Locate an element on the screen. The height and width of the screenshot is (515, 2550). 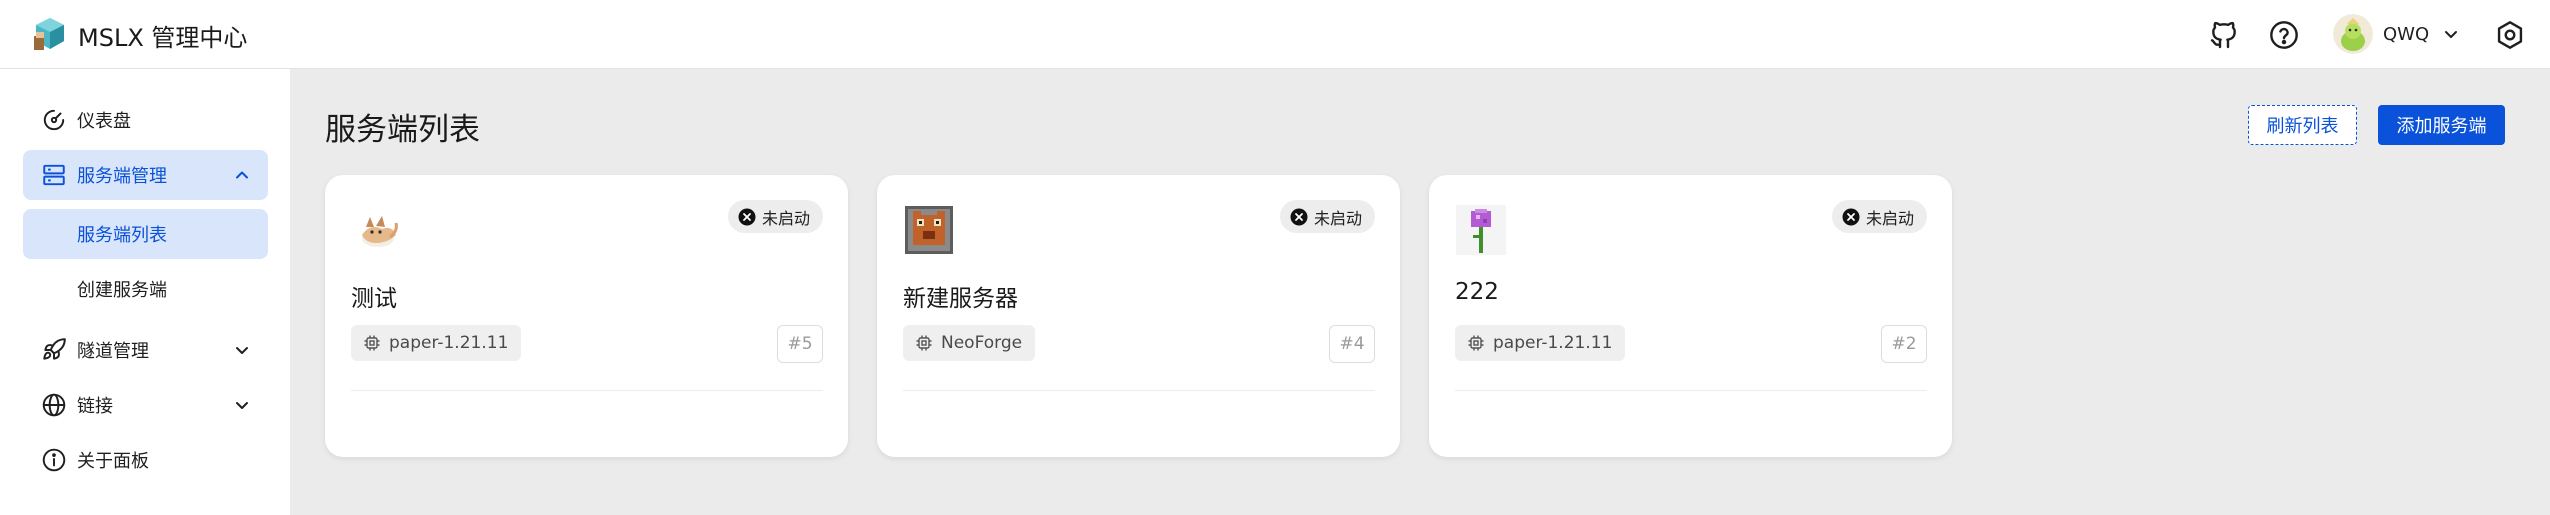
user-menu: QWQ is located at coordinates (2397, 34).